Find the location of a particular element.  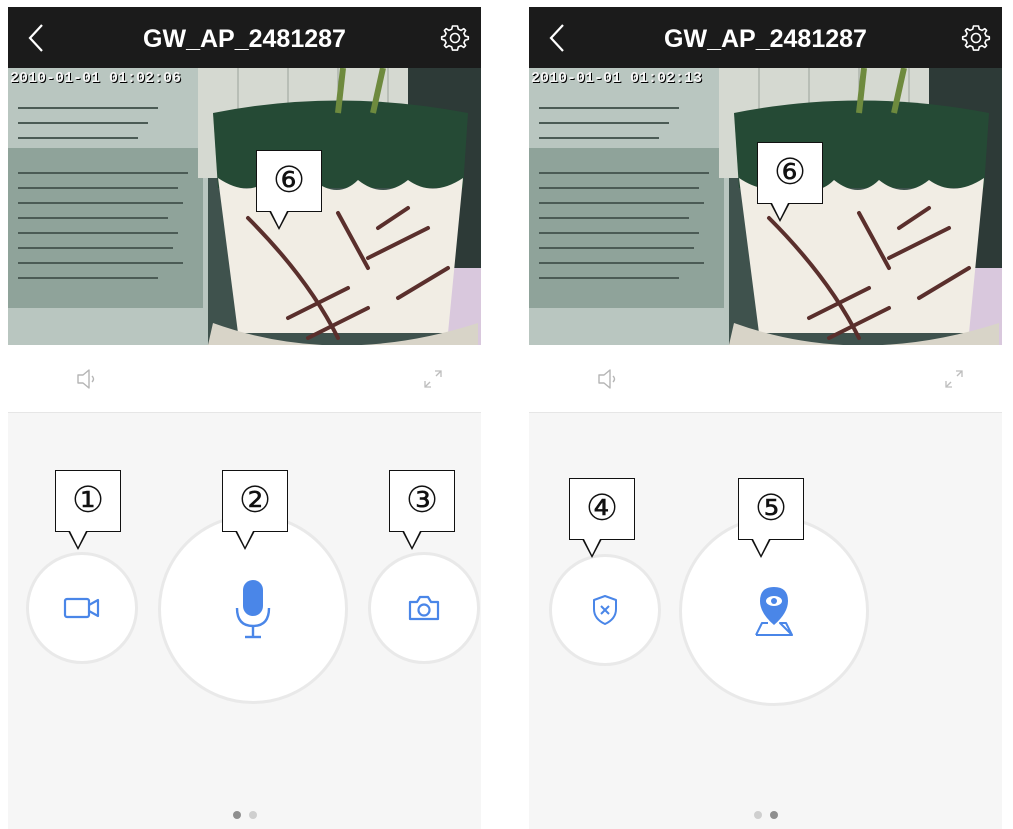

callout-4-disarm: ④ is located at coordinates (602, 518).